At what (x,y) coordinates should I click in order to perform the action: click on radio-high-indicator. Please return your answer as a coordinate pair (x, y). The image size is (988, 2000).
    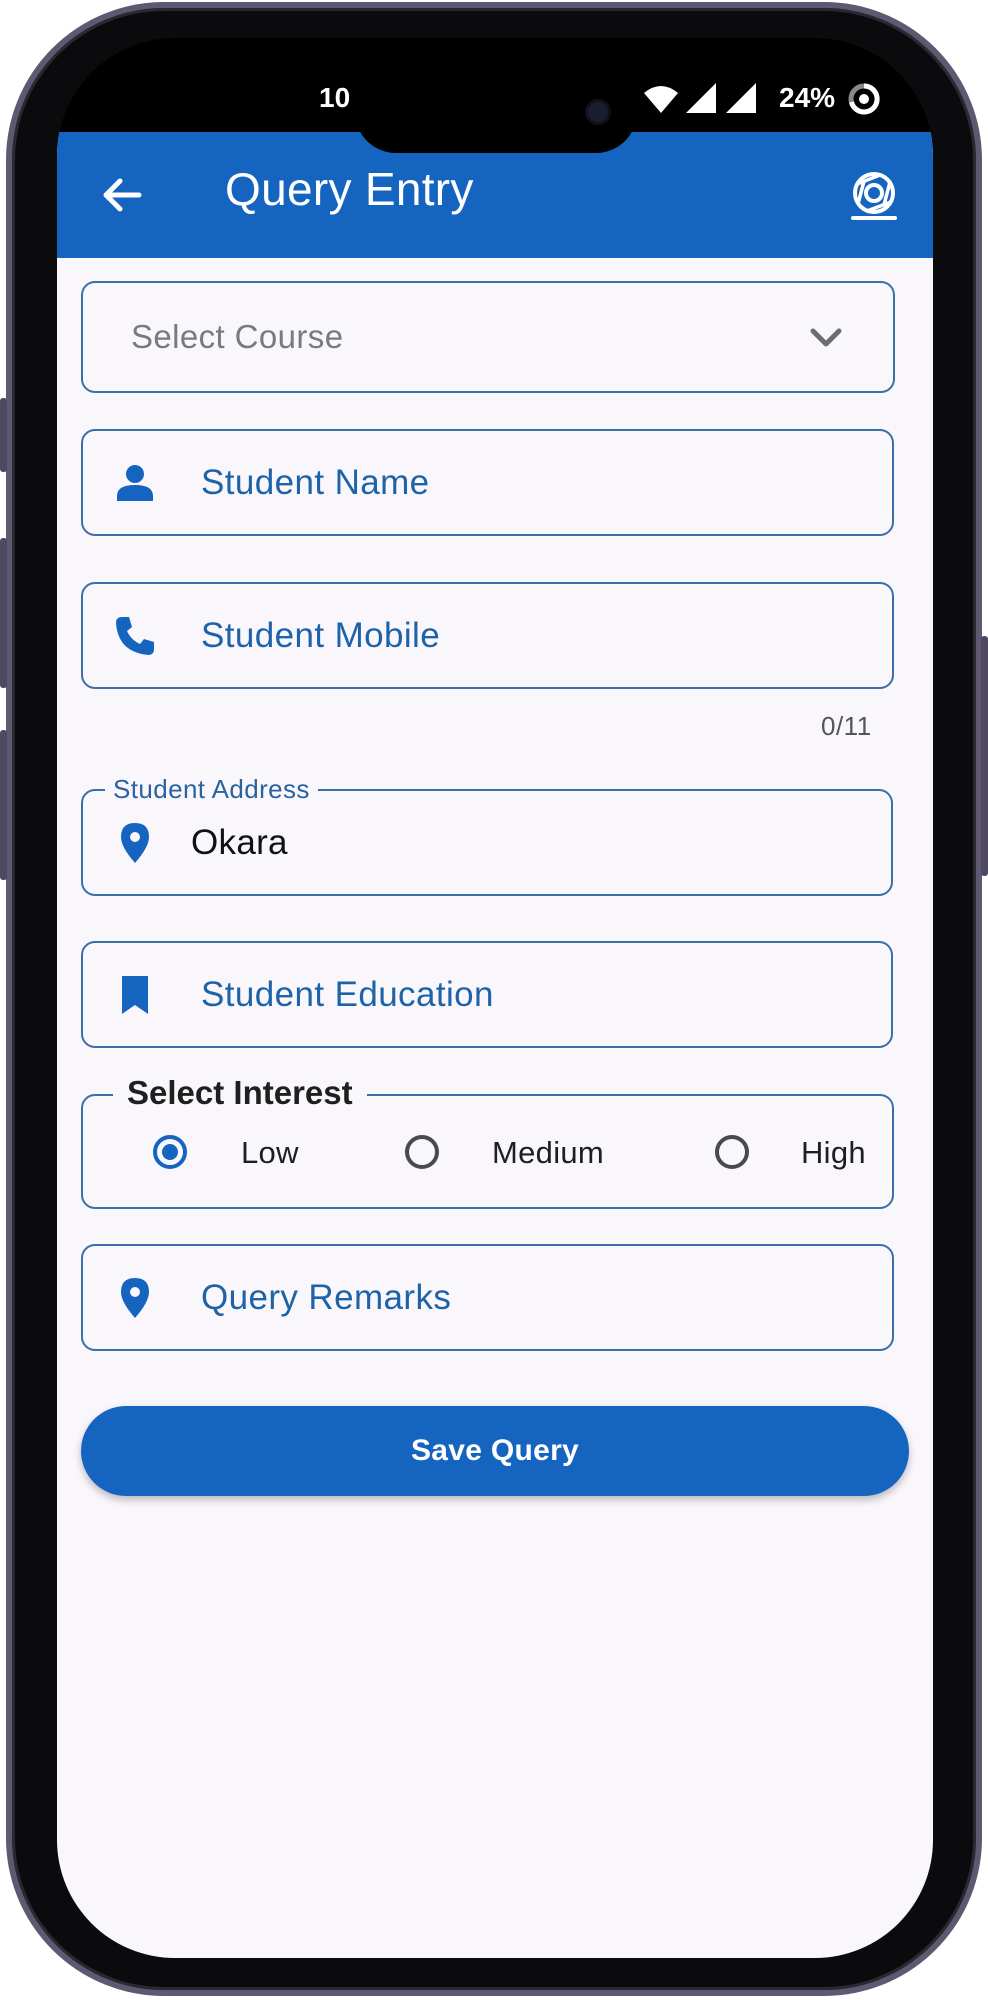
    Looking at the image, I should click on (732, 1151).